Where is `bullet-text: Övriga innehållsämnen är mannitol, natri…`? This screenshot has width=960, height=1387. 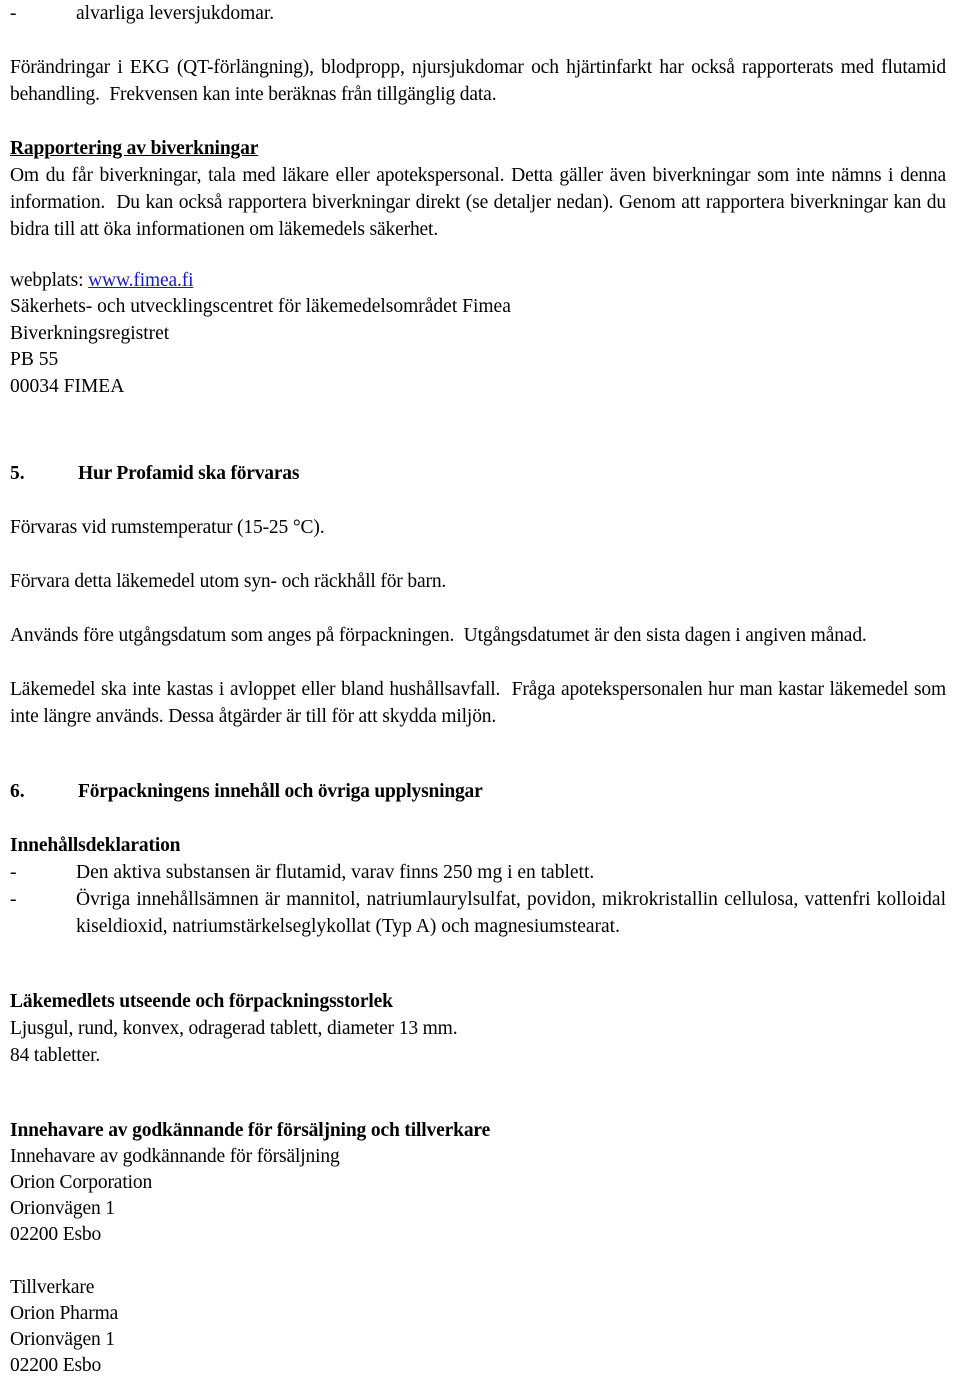 bullet-text: Övriga innehållsämnen är mannitol, natri… is located at coordinates (513, 913).